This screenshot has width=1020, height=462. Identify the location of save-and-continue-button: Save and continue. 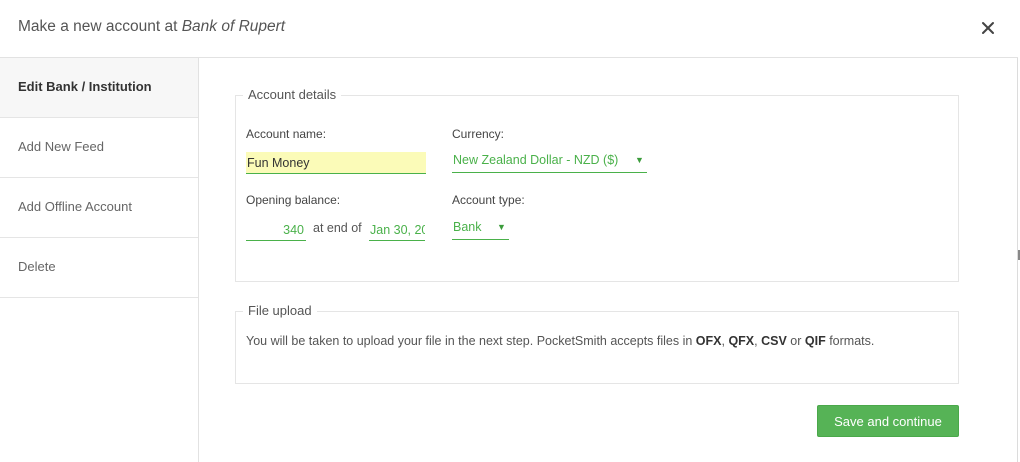
(888, 421).